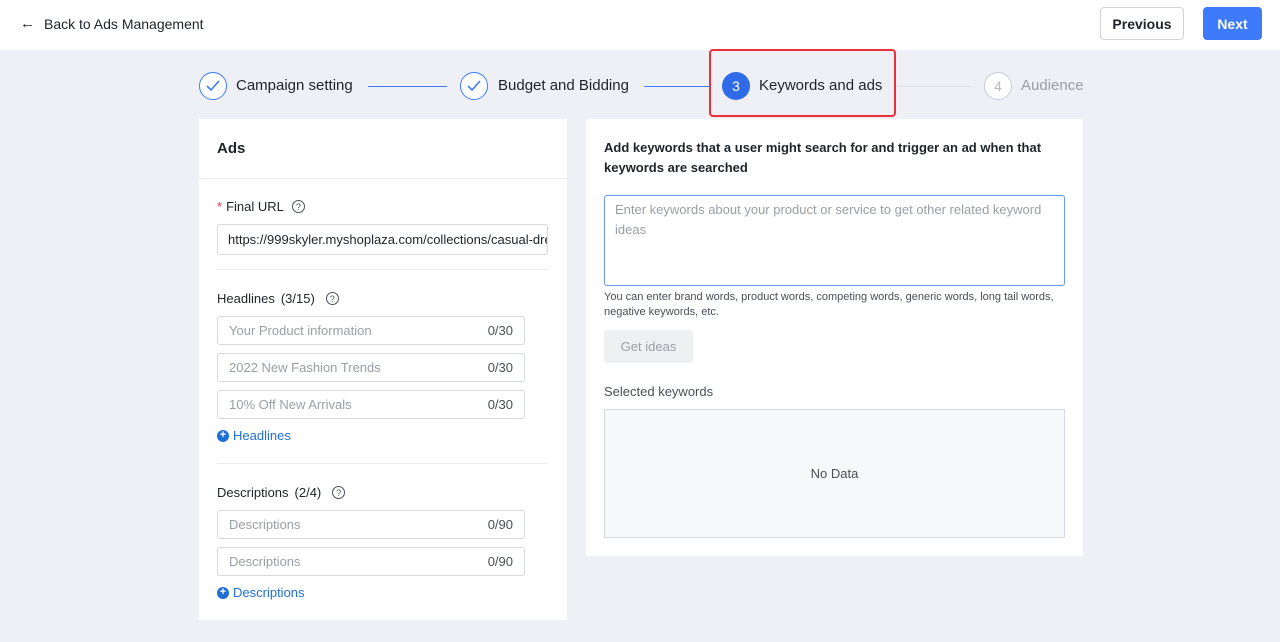 This screenshot has height=642, width=1280. I want to click on headline-input: 10% Off New Arrivals 0/30, so click(371, 404).